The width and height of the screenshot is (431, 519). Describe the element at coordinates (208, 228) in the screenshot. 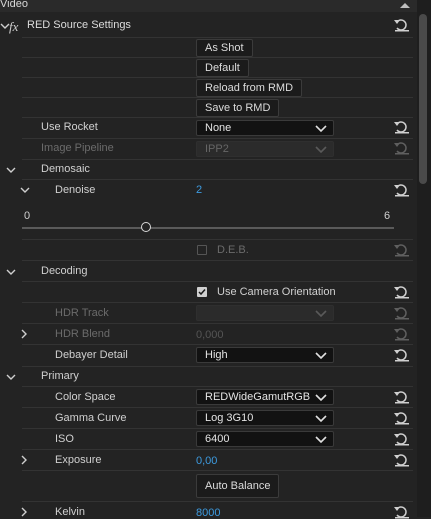

I see `denoise-slider-track` at that location.